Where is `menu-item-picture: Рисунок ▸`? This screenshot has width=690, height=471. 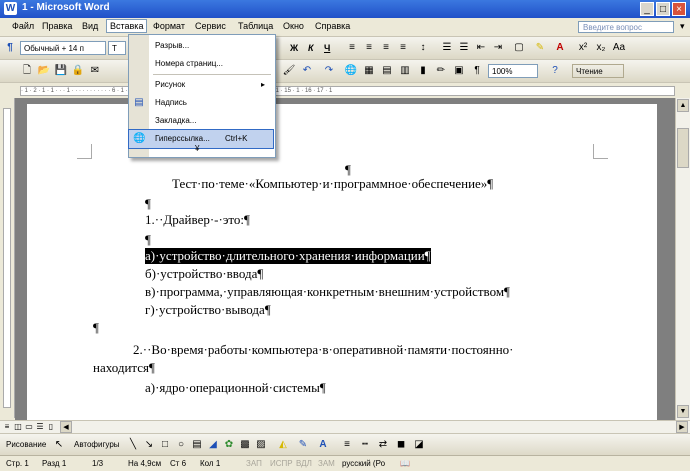
menu-item-picture: Рисунок ▸ is located at coordinates (201, 85).